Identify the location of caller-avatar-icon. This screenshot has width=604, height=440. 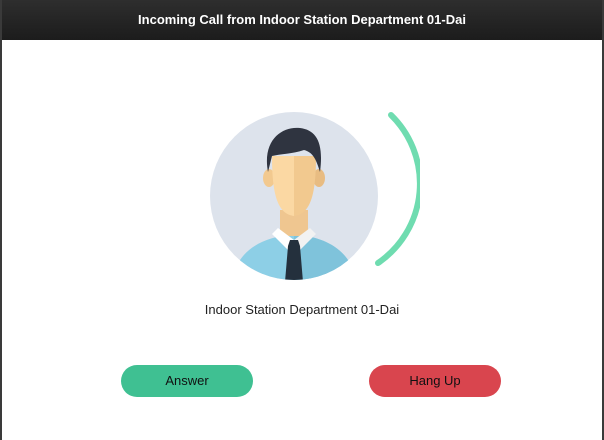
(316, 196).